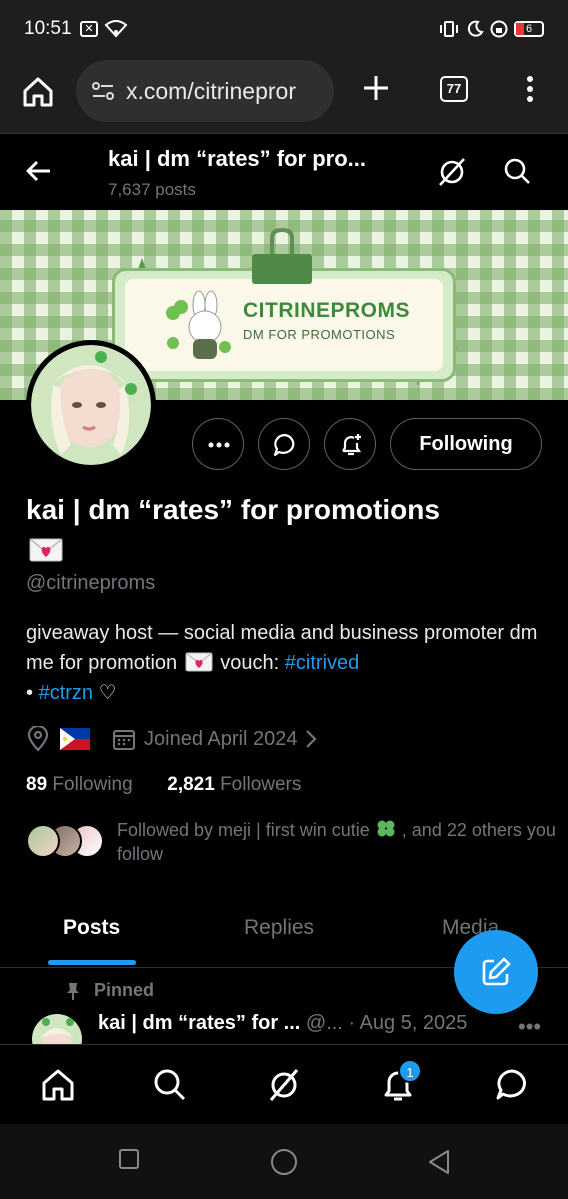  What do you see at coordinates (233, 509) in the screenshot?
I see `profile-display-name: kai | dm “rates” for promotions` at bounding box center [233, 509].